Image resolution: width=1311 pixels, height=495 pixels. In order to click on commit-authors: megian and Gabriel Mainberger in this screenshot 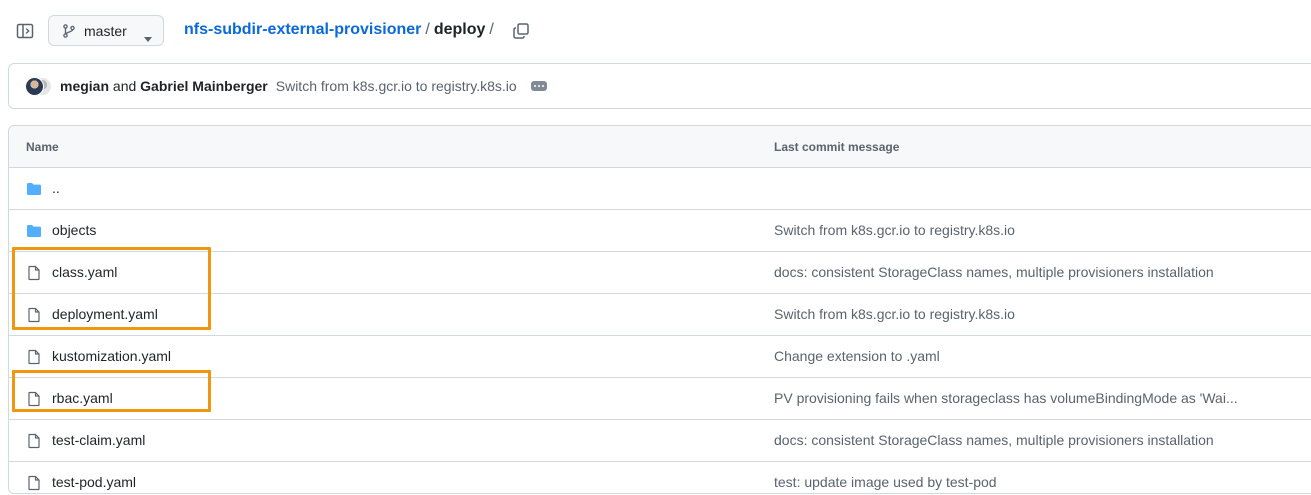, I will do `click(164, 86)`.